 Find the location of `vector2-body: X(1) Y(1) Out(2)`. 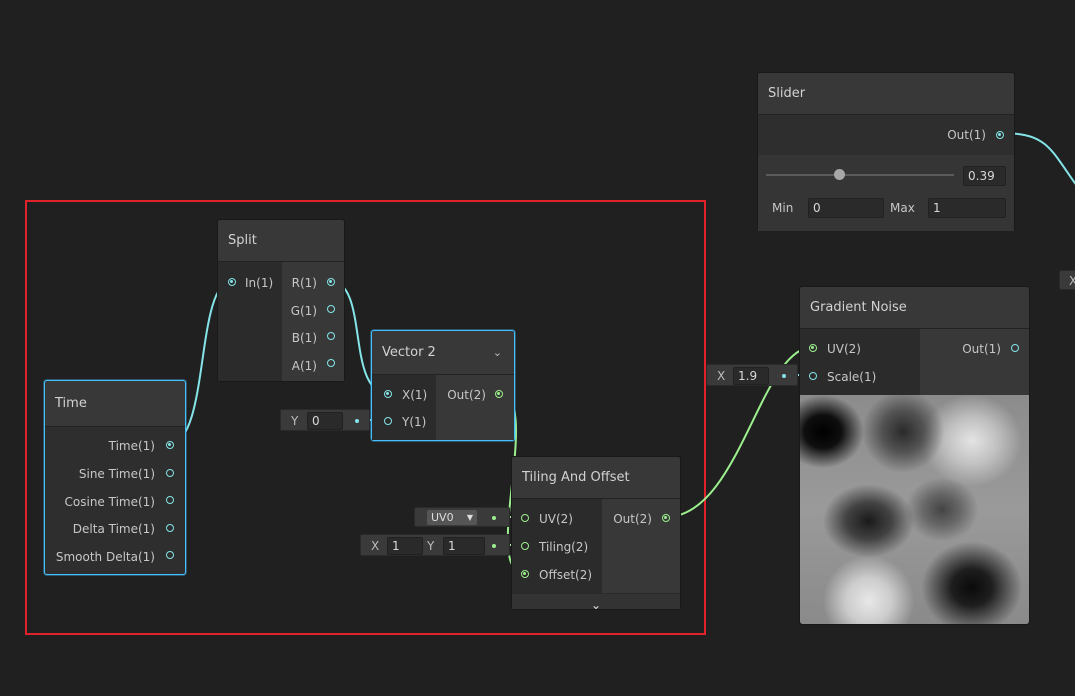

vector2-body: X(1) Y(1) Out(2) is located at coordinates (443, 407).